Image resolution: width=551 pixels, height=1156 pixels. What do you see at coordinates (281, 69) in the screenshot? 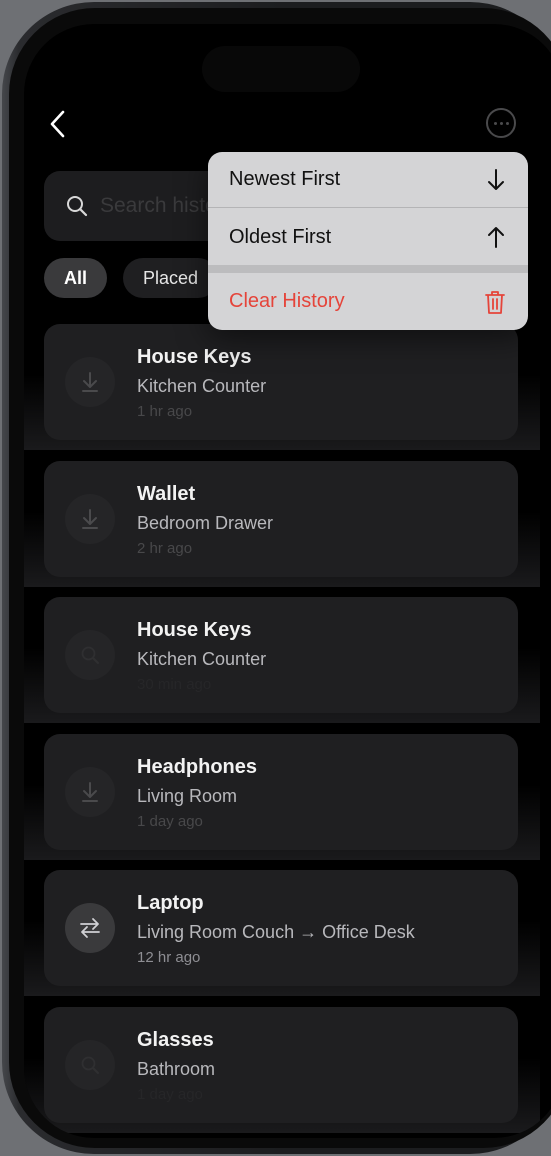
I see `dynamic-island` at bounding box center [281, 69].